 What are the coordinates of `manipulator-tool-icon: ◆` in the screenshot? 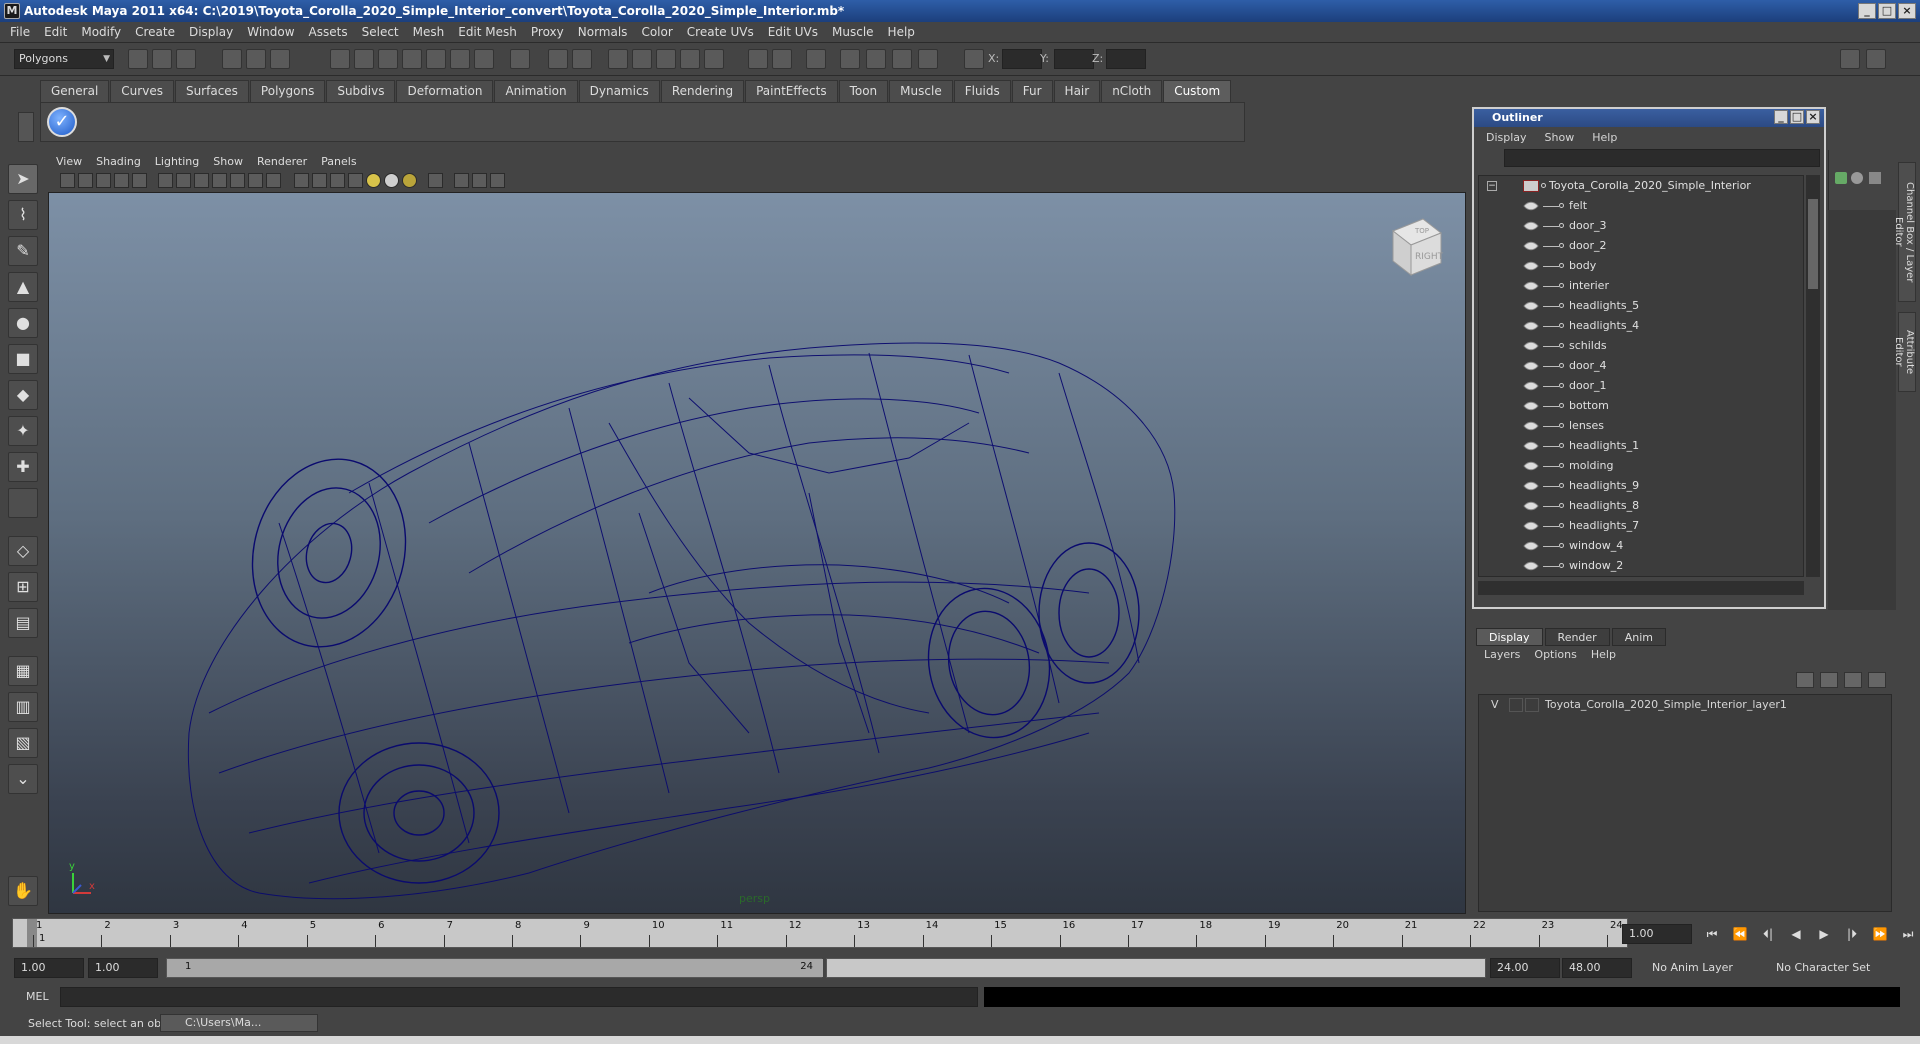 It's located at (23, 395).